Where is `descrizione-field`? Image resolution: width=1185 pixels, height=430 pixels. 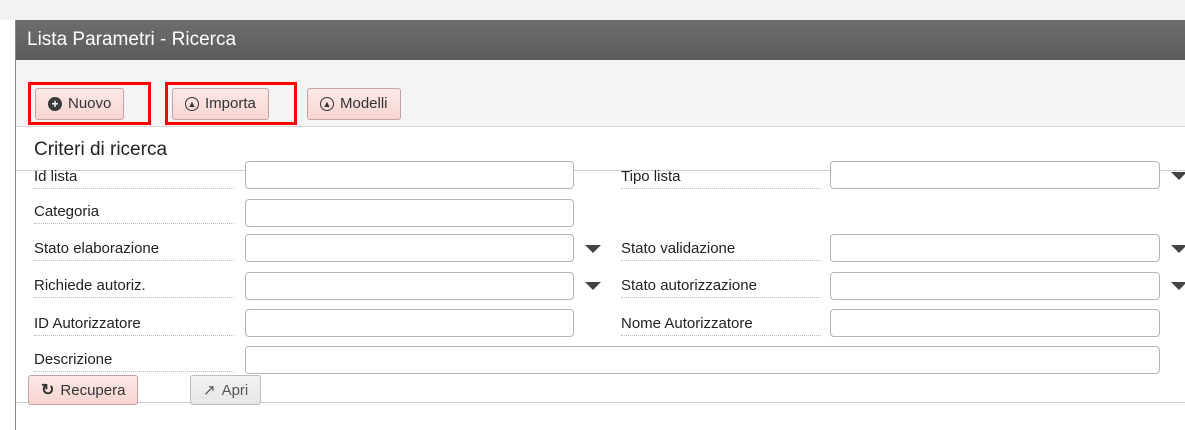
descrizione-field is located at coordinates (702, 360).